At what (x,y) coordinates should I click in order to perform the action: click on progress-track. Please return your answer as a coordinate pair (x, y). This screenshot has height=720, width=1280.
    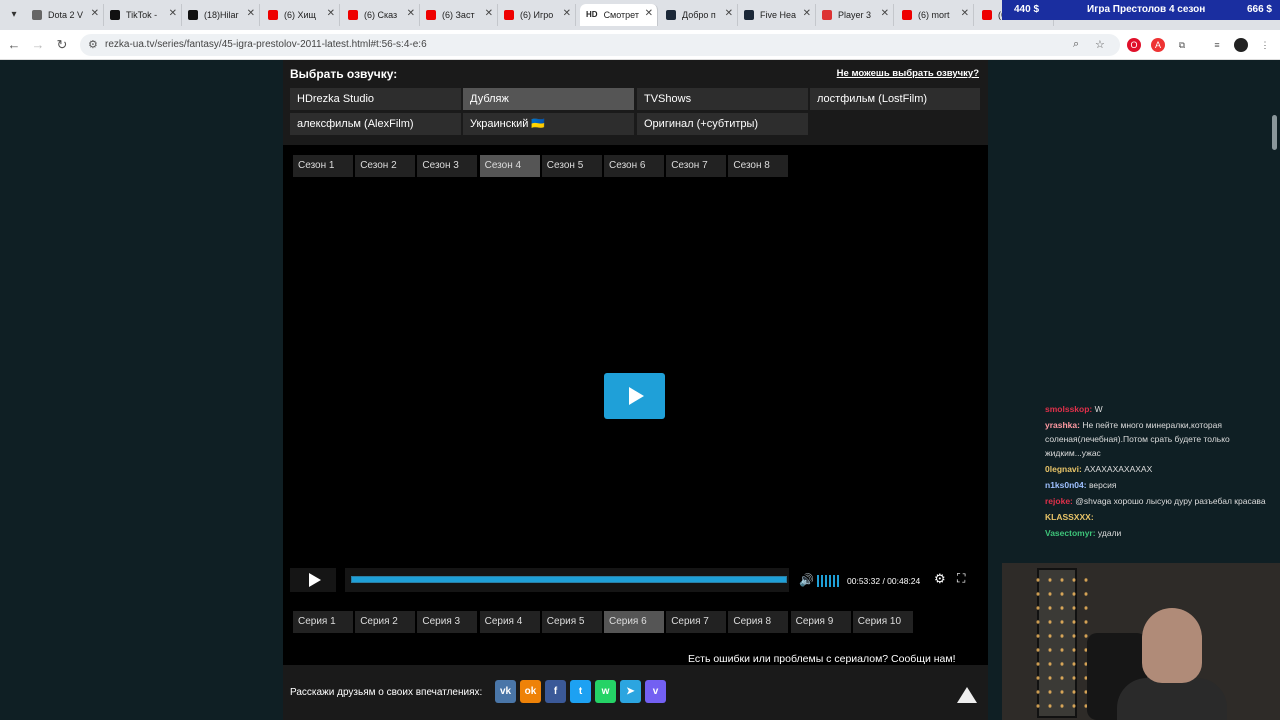
    Looking at the image, I should click on (569, 579).